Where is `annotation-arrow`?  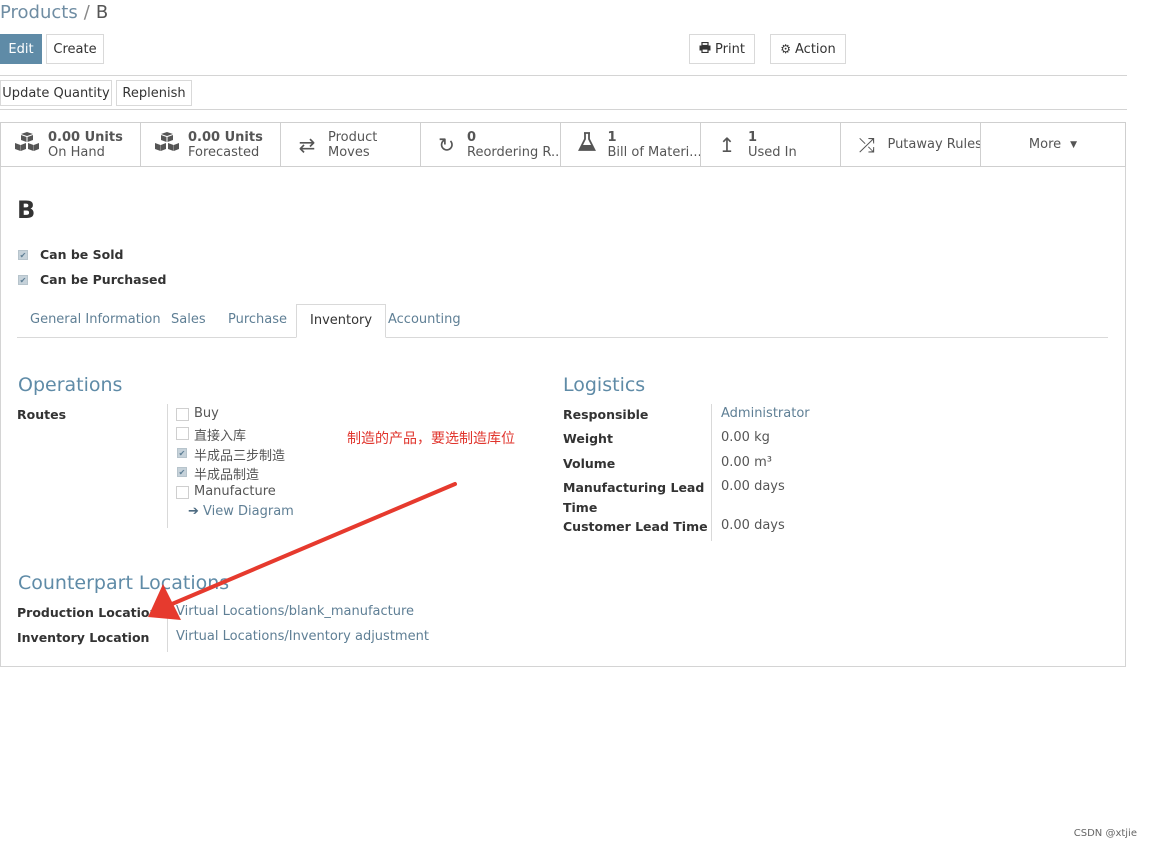
annotation-arrow is located at coordinates (302, 551).